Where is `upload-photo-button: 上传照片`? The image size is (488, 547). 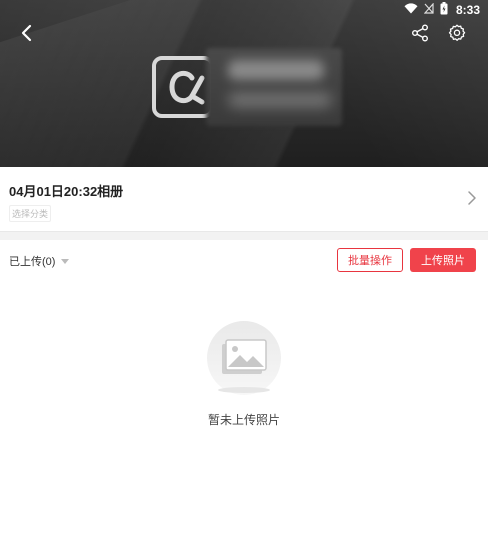 upload-photo-button: 上传照片 is located at coordinates (443, 260).